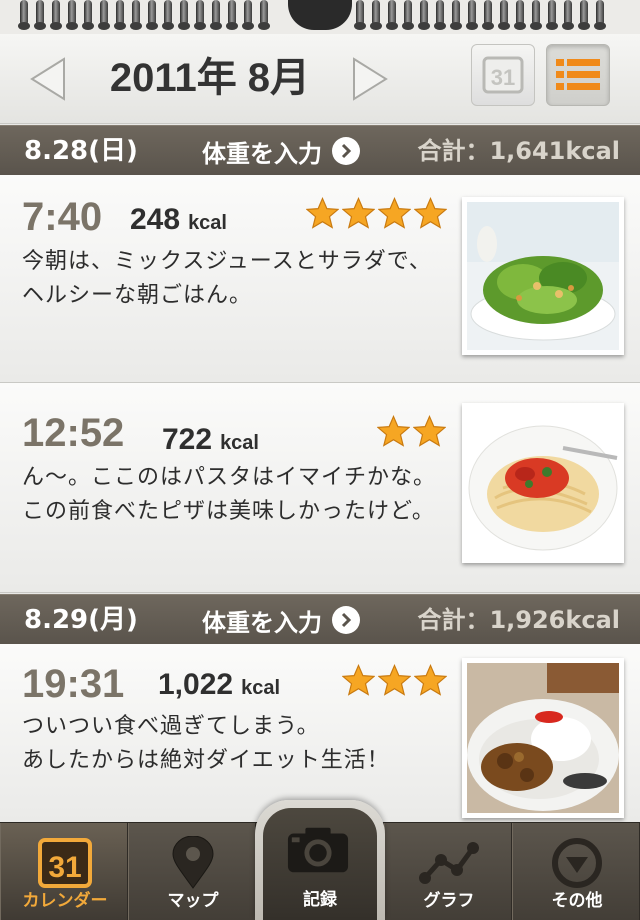 This screenshot has width=640, height=920. I want to click on chevron-right-icon, so click(370, 79).